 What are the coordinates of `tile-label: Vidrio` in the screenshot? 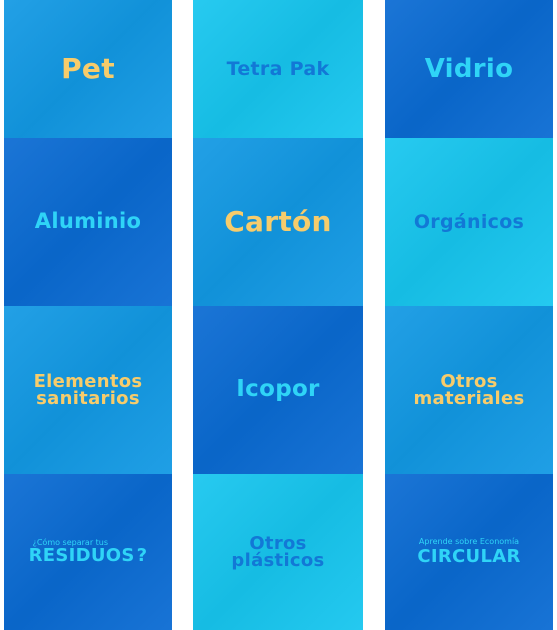 It's located at (469, 68).